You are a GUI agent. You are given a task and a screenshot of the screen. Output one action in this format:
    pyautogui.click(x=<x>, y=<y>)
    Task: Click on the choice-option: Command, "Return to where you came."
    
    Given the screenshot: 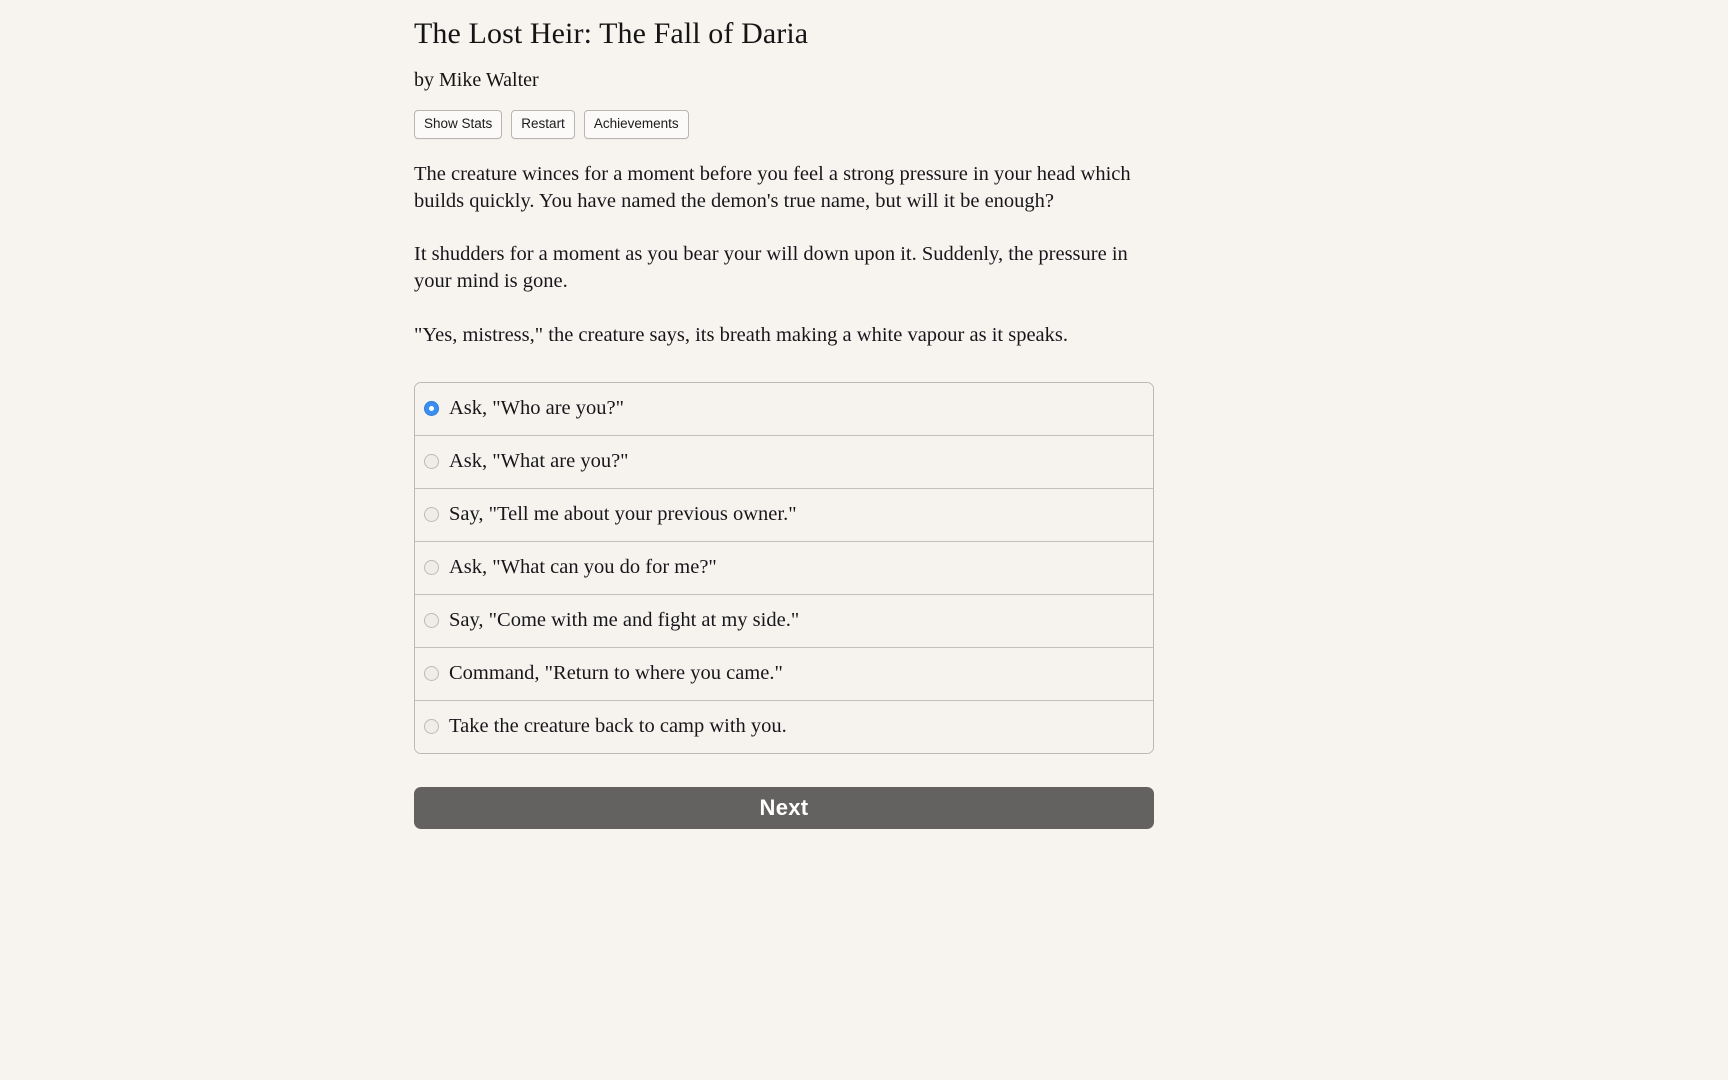 What is the action you would take?
    pyautogui.click(x=784, y=673)
    